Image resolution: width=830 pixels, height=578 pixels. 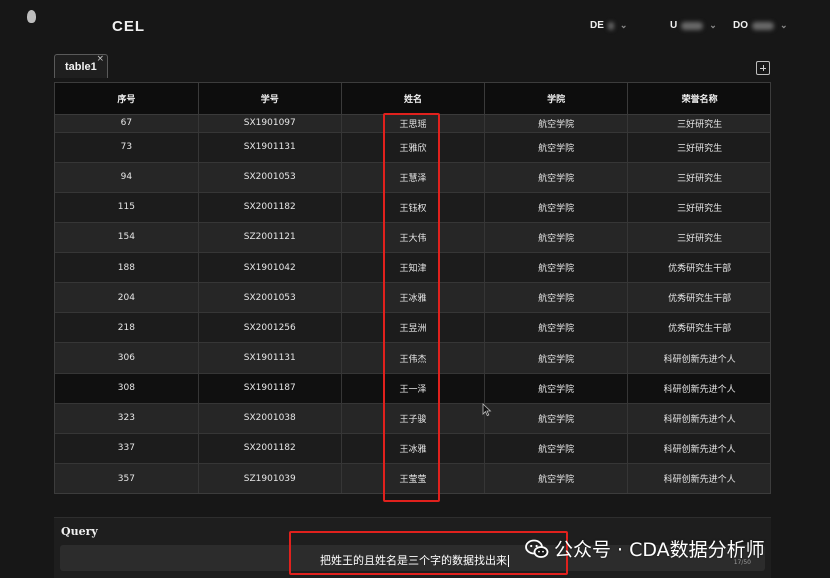 I want to click on table-cell: 王钰权, so click(x=413, y=207).